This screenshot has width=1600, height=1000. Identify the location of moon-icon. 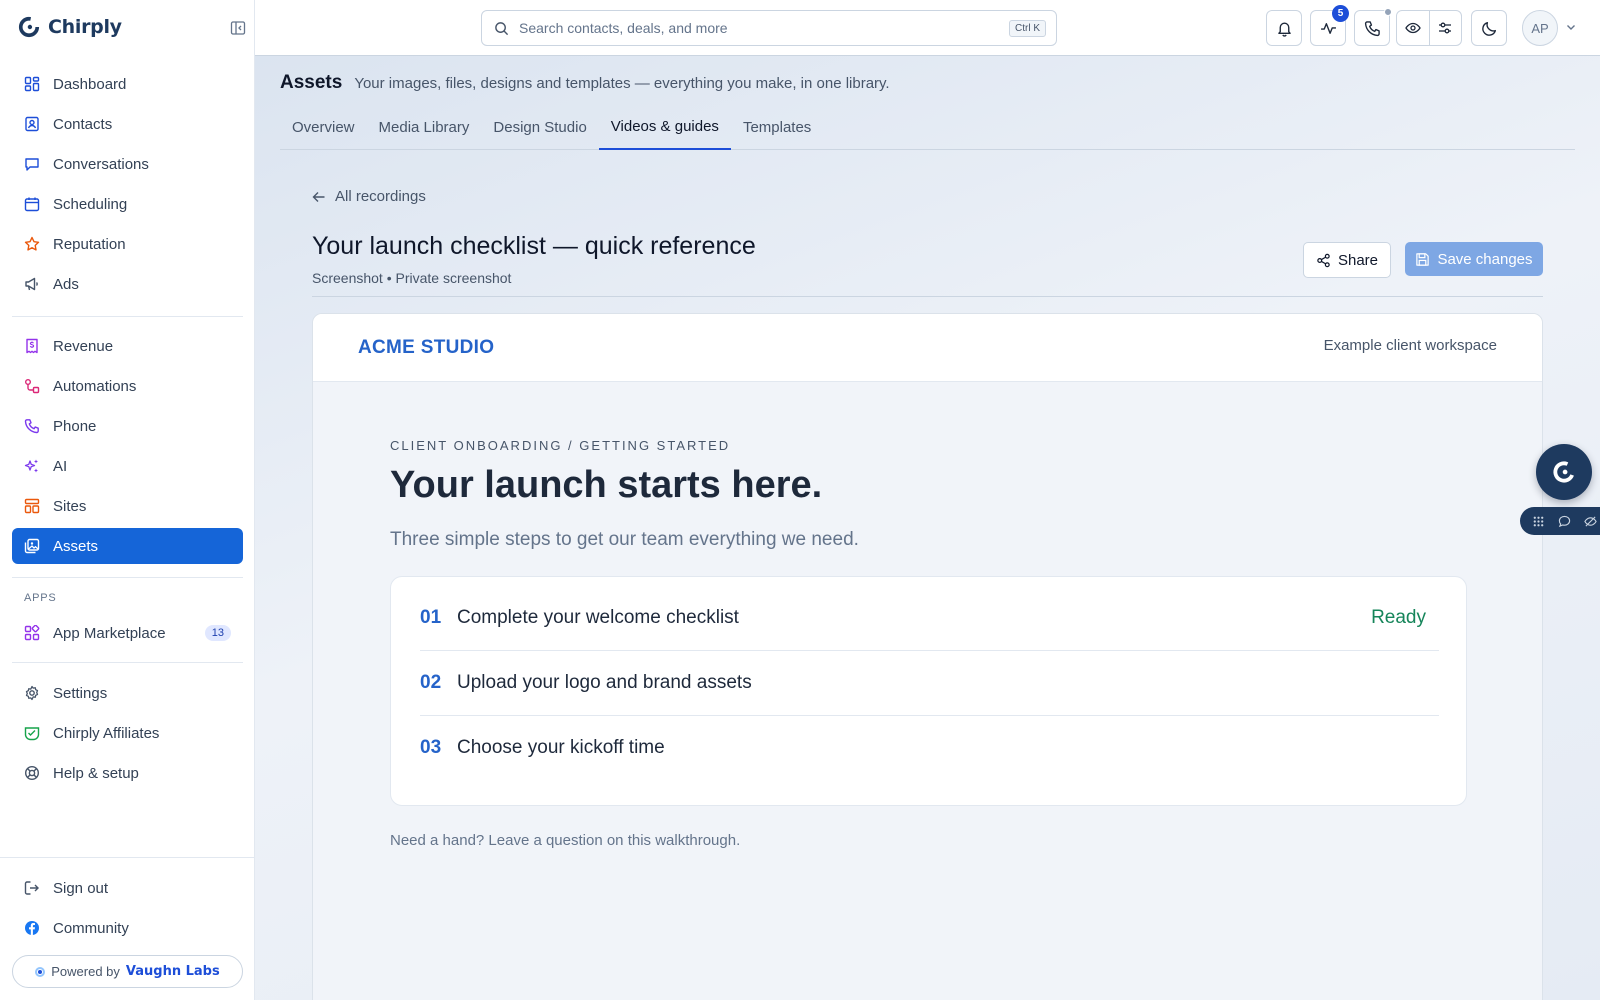
(1488, 28).